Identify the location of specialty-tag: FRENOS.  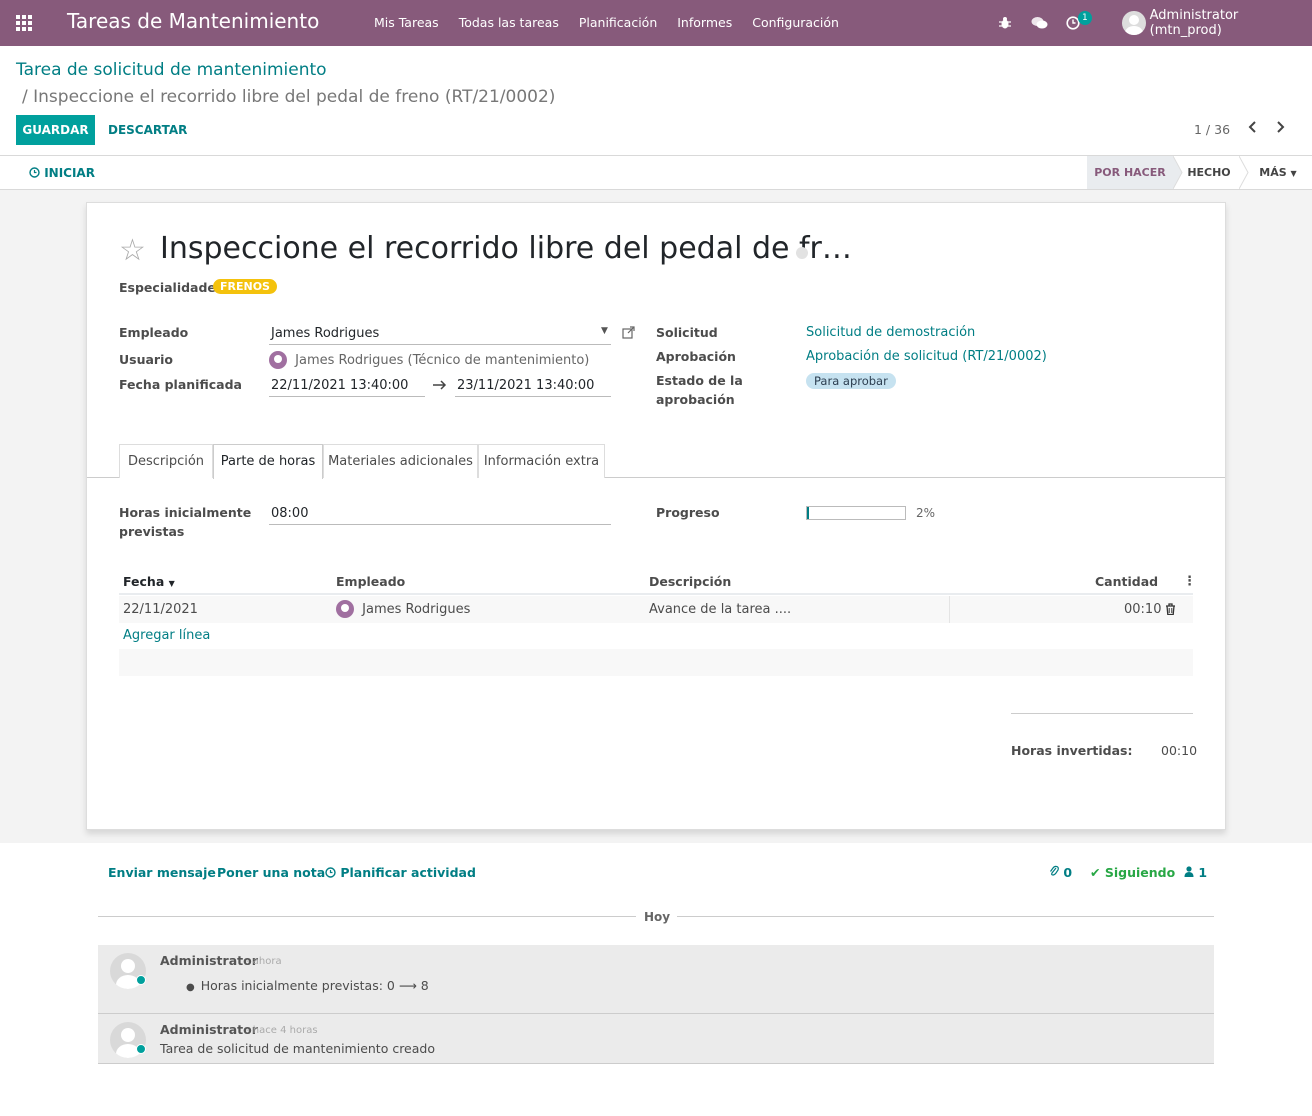
(245, 286).